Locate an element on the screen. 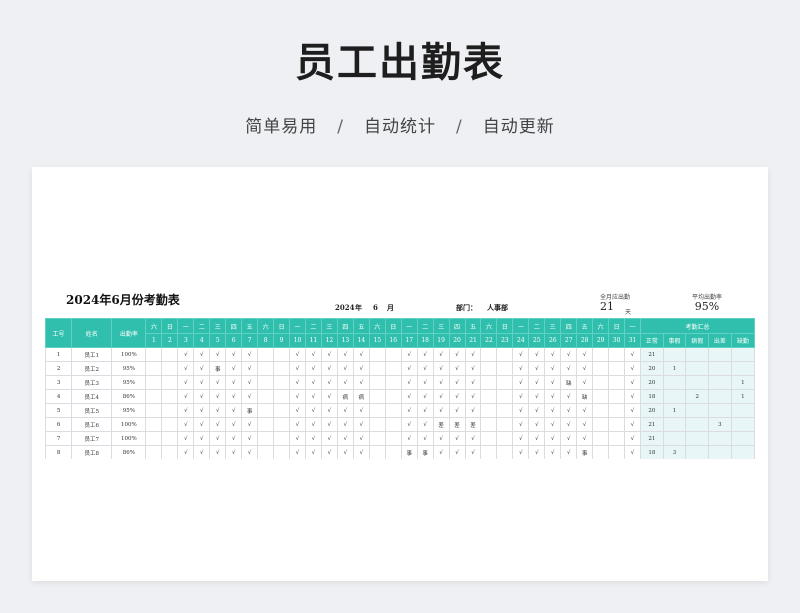  summary-cell: 20 is located at coordinates (652, 410).